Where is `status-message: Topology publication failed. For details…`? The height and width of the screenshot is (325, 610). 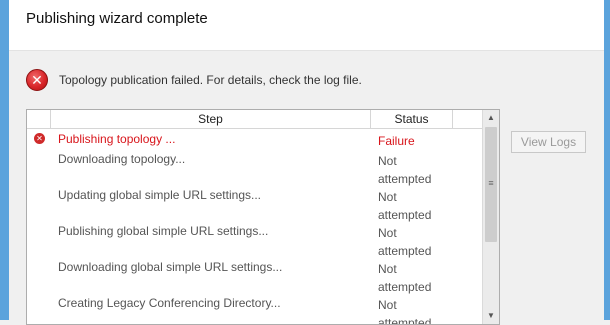 status-message: Topology publication failed. For details… is located at coordinates (210, 80).